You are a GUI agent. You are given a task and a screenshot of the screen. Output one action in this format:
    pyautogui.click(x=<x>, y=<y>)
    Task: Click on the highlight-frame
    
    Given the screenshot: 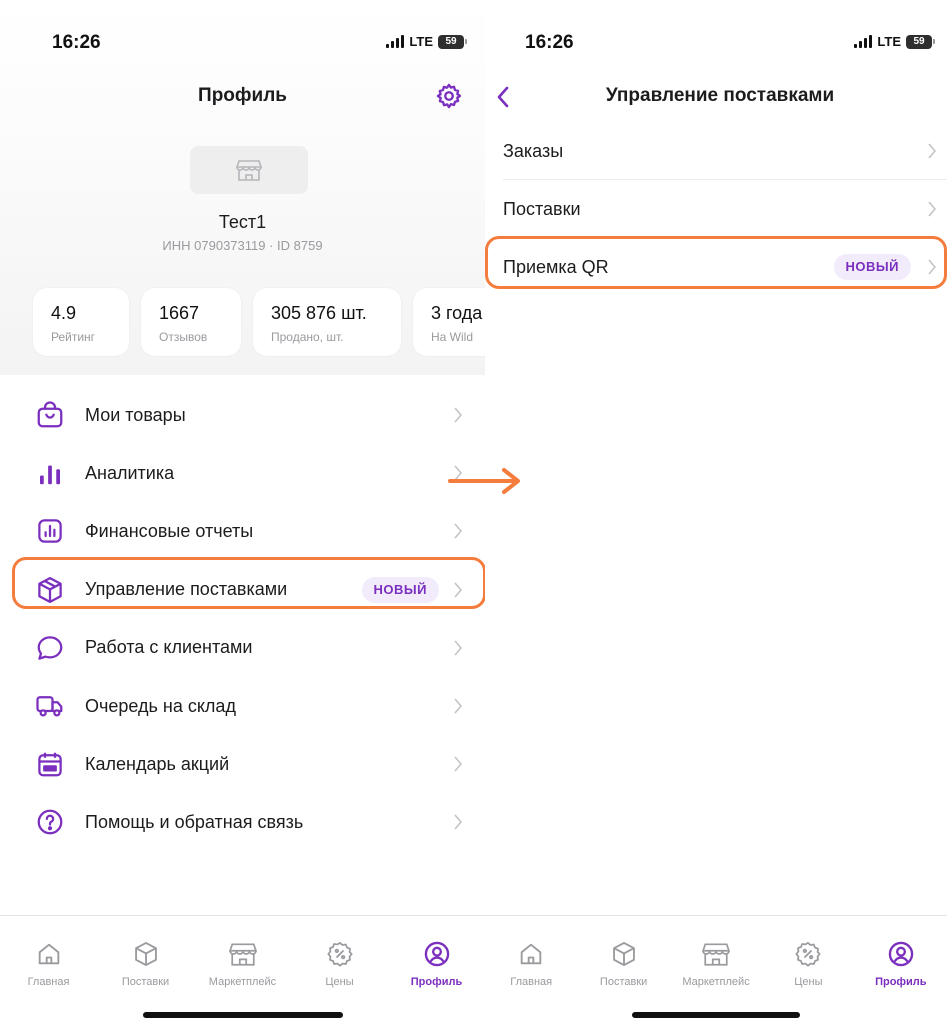 What is the action you would take?
    pyautogui.click(x=248, y=583)
    